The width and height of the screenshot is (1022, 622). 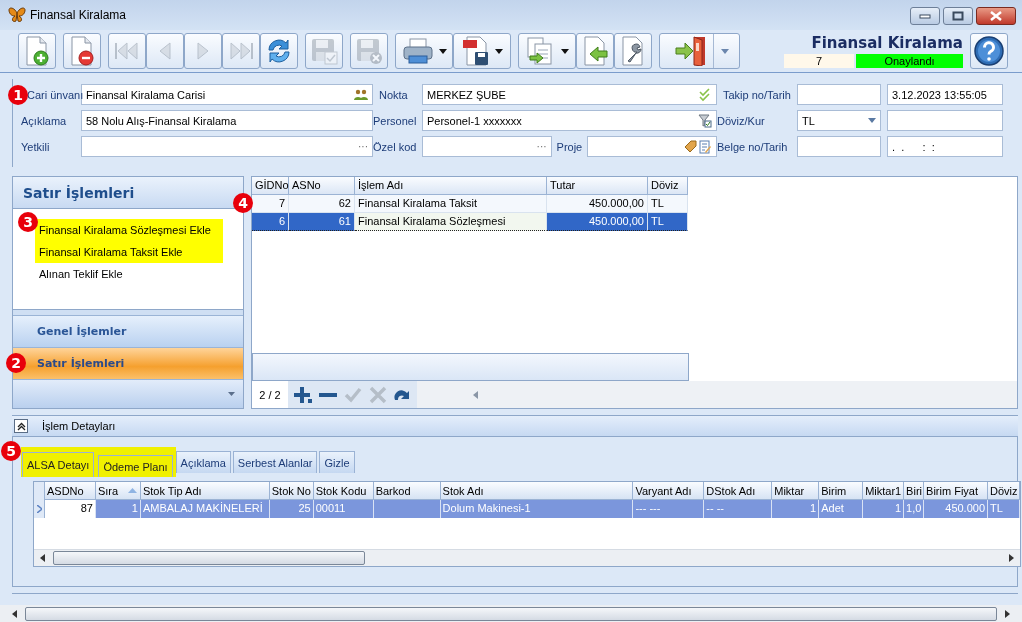 What do you see at coordinates (597, 186) in the screenshot?
I see `column-header: Tutar` at bounding box center [597, 186].